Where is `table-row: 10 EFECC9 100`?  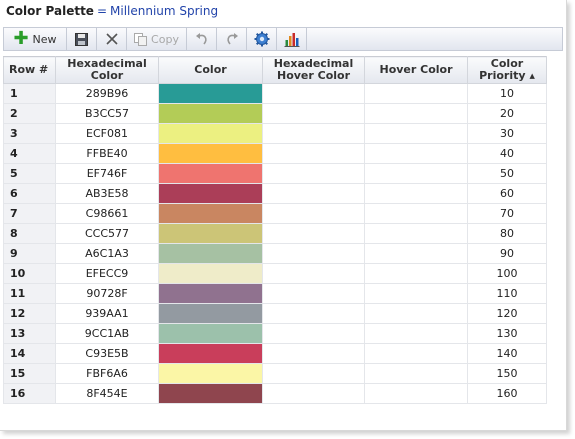
table-row: 10 EFECC9 100 is located at coordinates (275, 273).